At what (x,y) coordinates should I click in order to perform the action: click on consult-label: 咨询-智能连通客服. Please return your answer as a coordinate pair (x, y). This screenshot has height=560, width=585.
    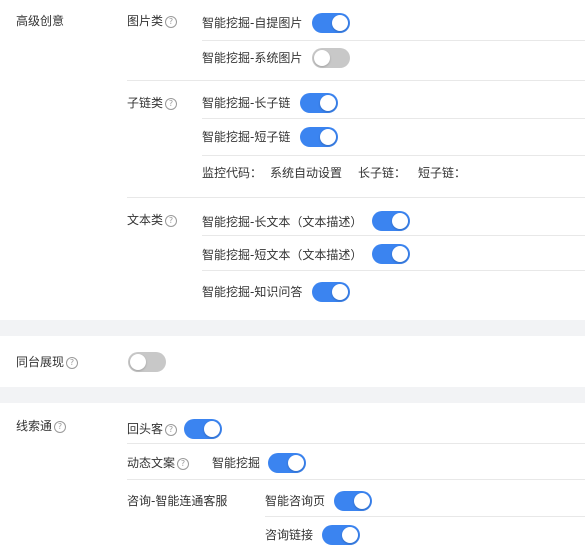
    Looking at the image, I should click on (177, 501).